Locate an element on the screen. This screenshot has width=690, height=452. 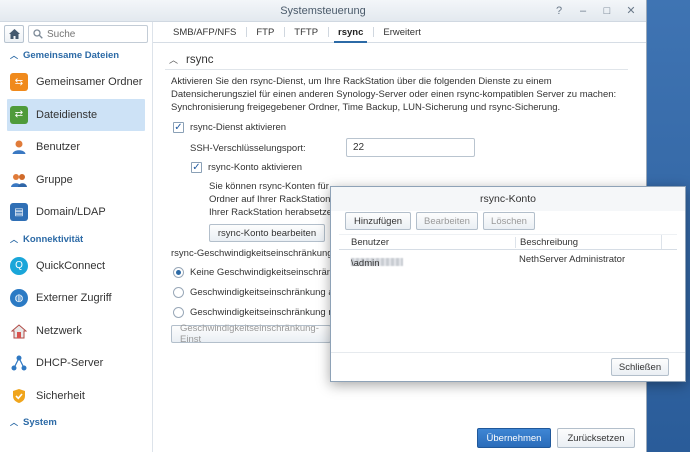
search-box is located at coordinates (88, 34).